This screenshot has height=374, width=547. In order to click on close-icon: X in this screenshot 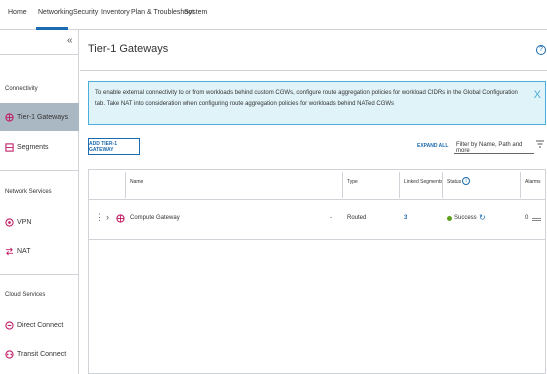, I will do `click(537, 95)`.